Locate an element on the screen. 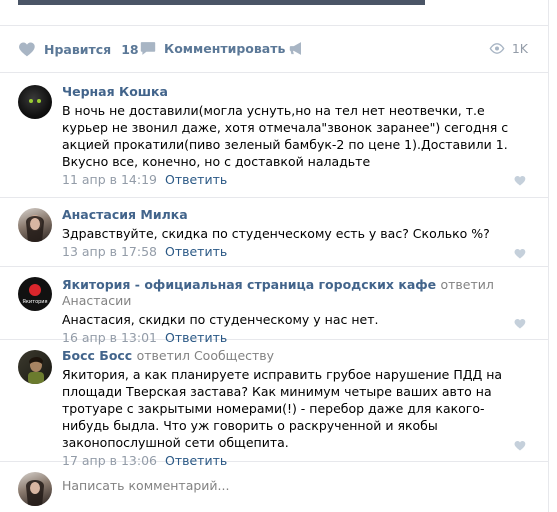 The image size is (557, 512). comment-author: Черная Кошка is located at coordinates (295, 92).